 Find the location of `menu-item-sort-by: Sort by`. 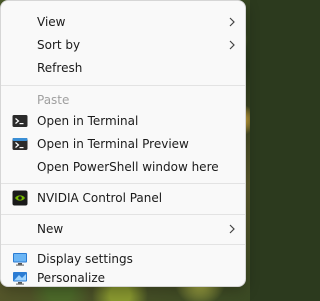

menu-item-sort-by: Sort by is located at coordinates (123, 45).